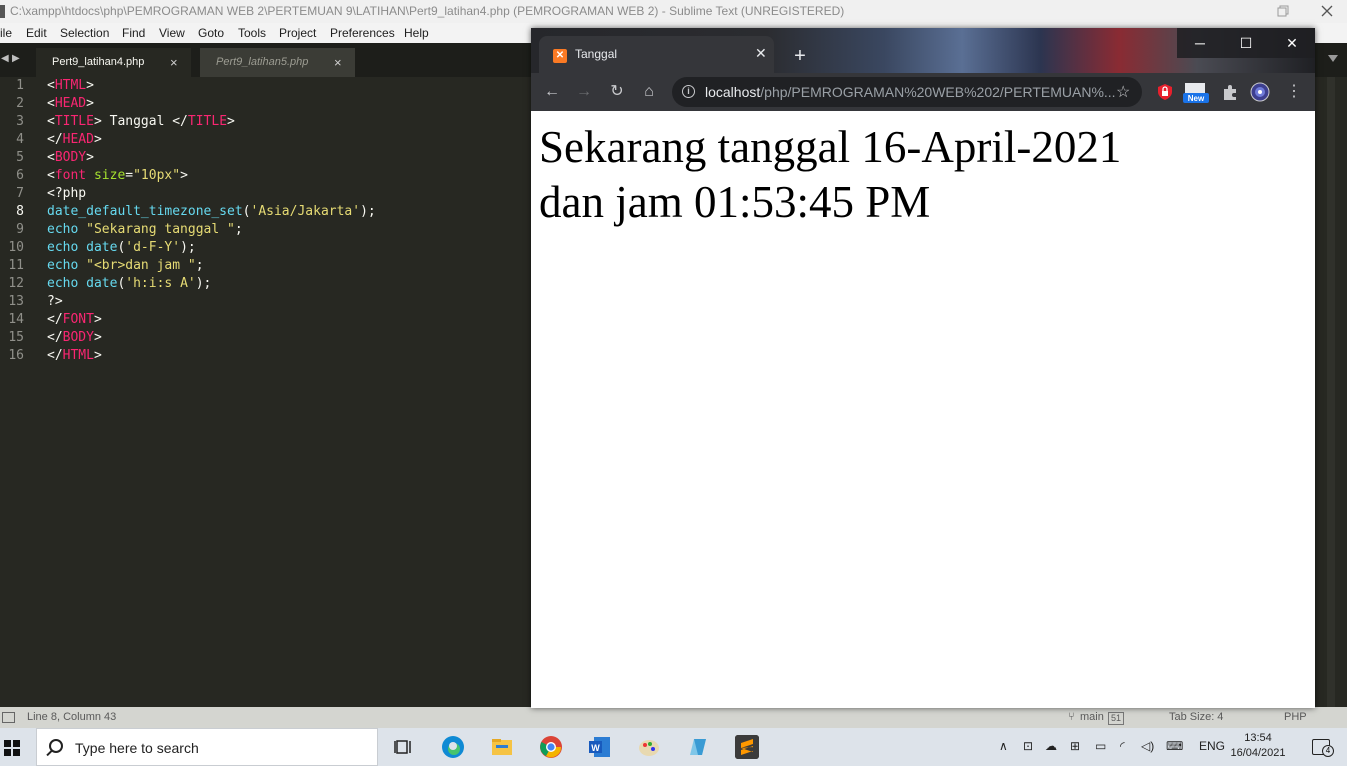 The width and height of the screenshot is (1347, 766). What do you see at coordinates (656, 54) in the screenshot?
I see `browser-tab-tanggal: ✕ Tanggal ✕` at bounding box center [656, 54].